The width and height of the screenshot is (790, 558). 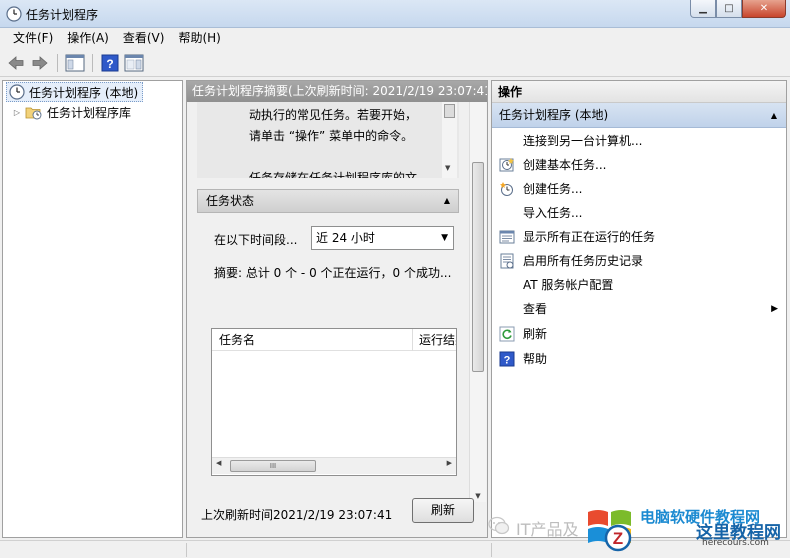 I want to click on show-action-pane-icon, so click(x=134, y=63).